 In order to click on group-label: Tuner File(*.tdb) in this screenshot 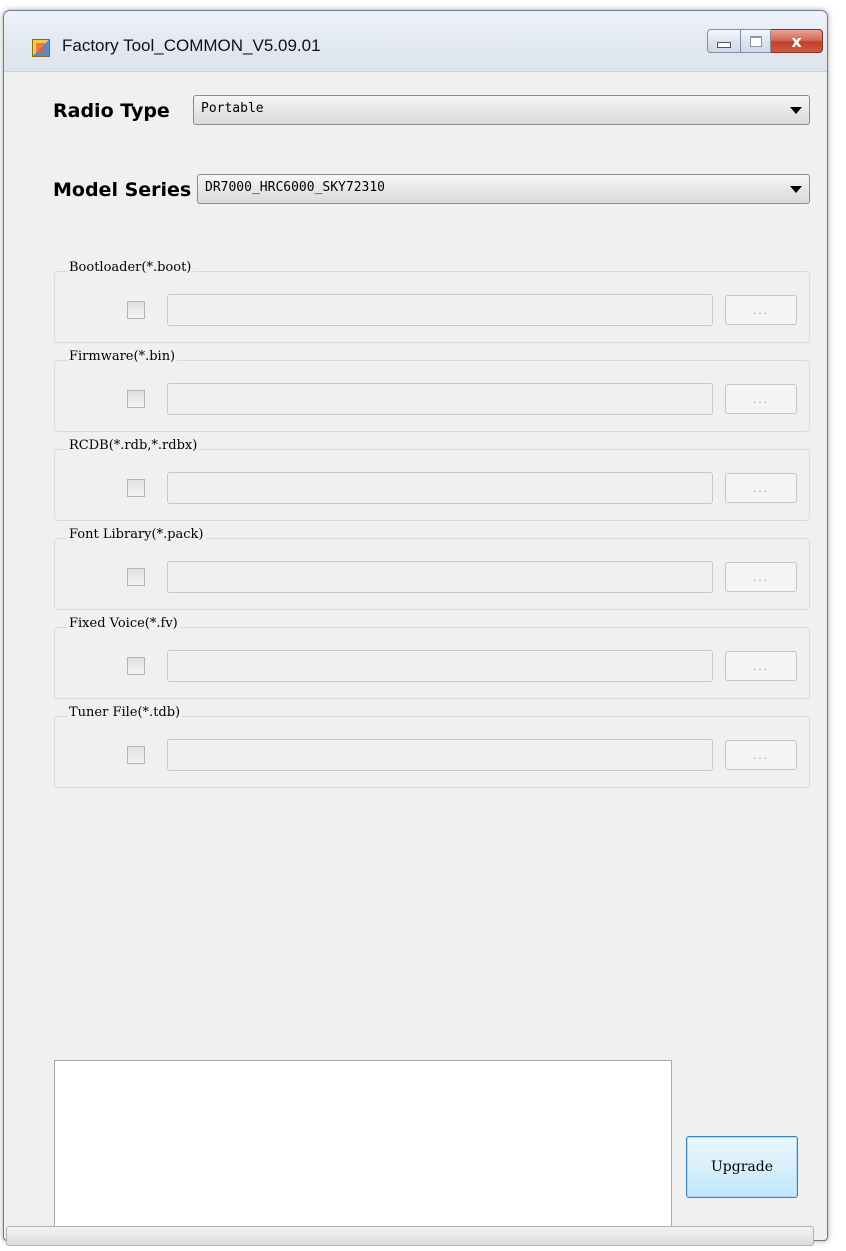, I will do `click(125, 712)`.